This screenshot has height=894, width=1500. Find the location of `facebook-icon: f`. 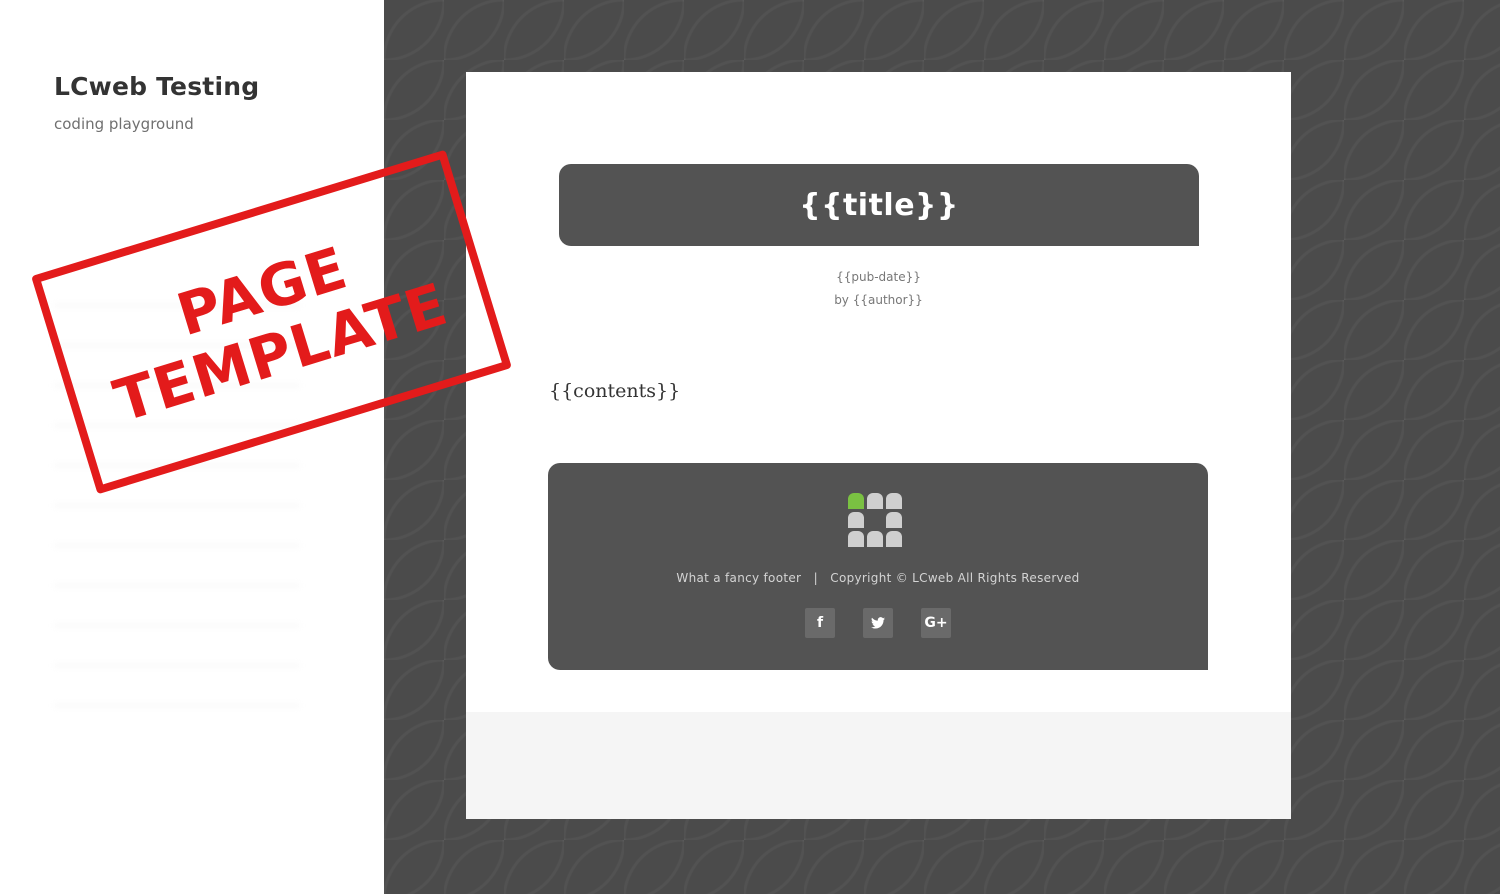

facebook-icon: f is located at coordinates (820, 623).